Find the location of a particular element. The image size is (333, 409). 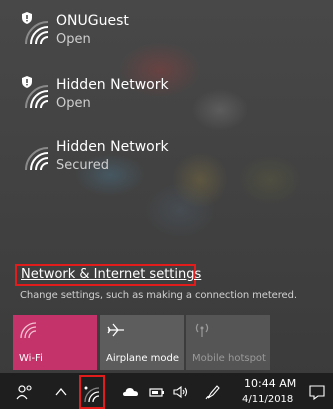

network-item-hidden-secured: Hidden Network Secured is located at coordinates (166, 166).